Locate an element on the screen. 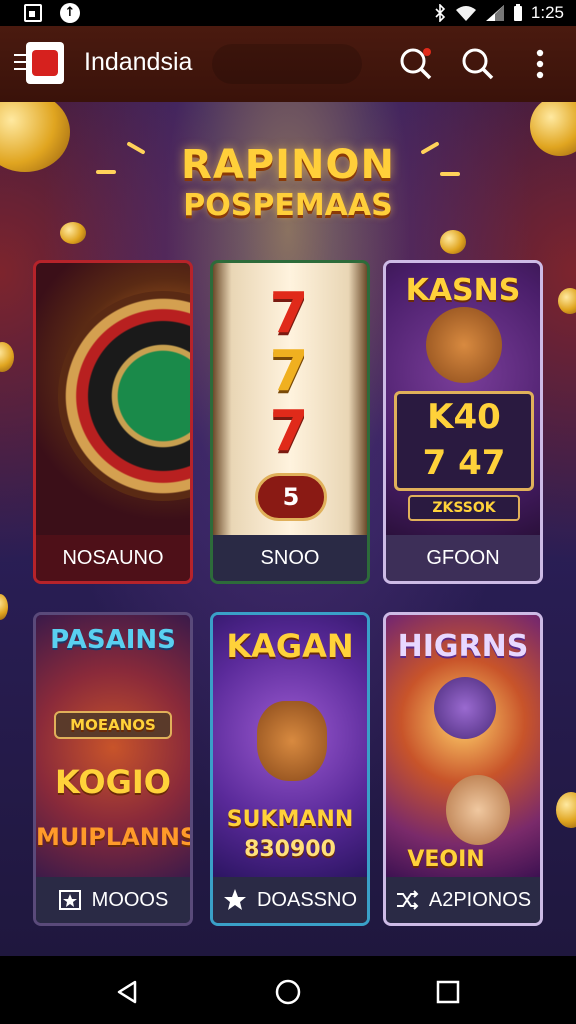  menu-logo-icon is located at coordinates (39, 63).